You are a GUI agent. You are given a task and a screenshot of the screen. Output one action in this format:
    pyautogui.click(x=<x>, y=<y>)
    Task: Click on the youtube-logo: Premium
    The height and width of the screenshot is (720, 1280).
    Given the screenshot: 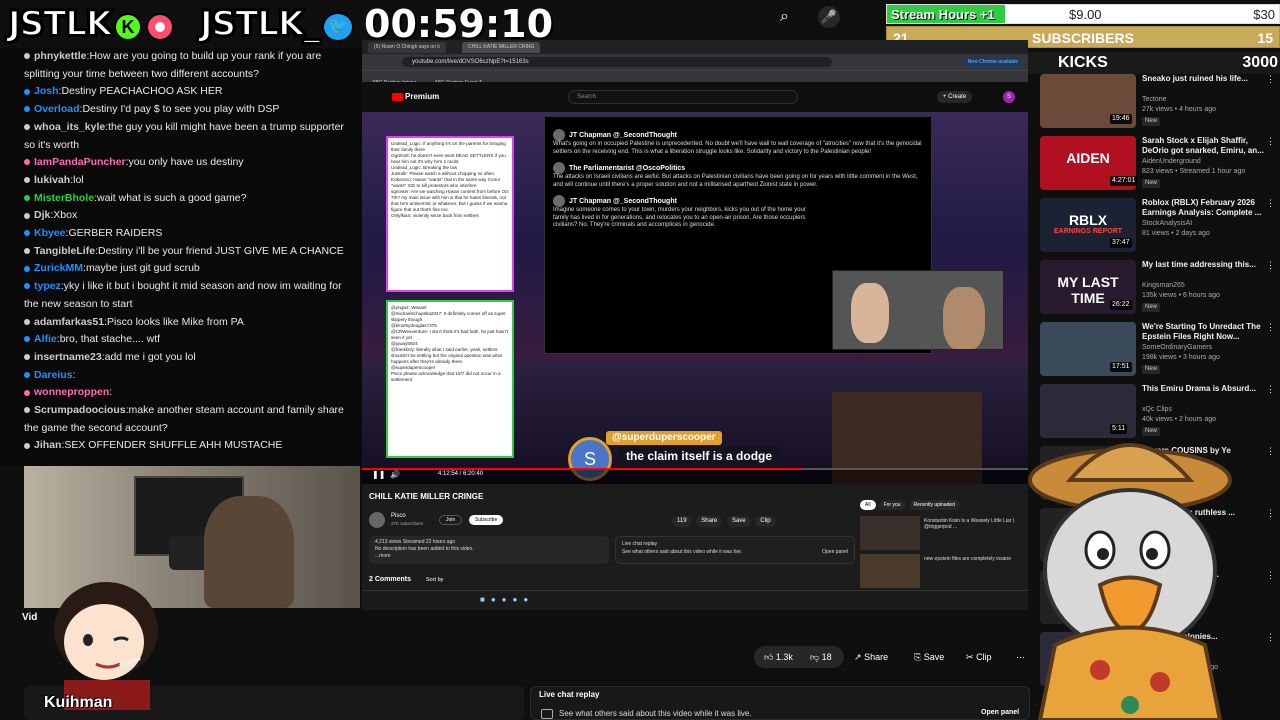 What is the action you would take?
    pyautogui.click(x=415, y=96)
    